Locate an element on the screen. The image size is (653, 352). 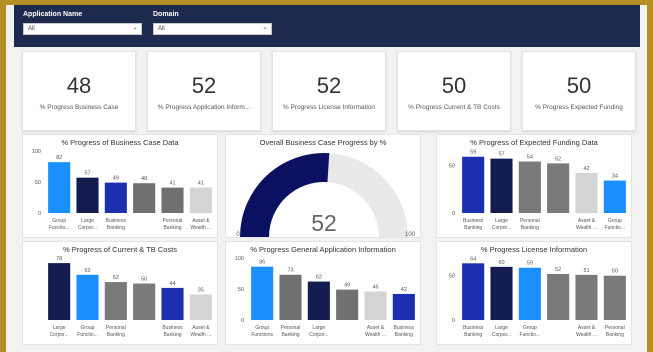
data-label: 49 is located at coordinates (347, 286).